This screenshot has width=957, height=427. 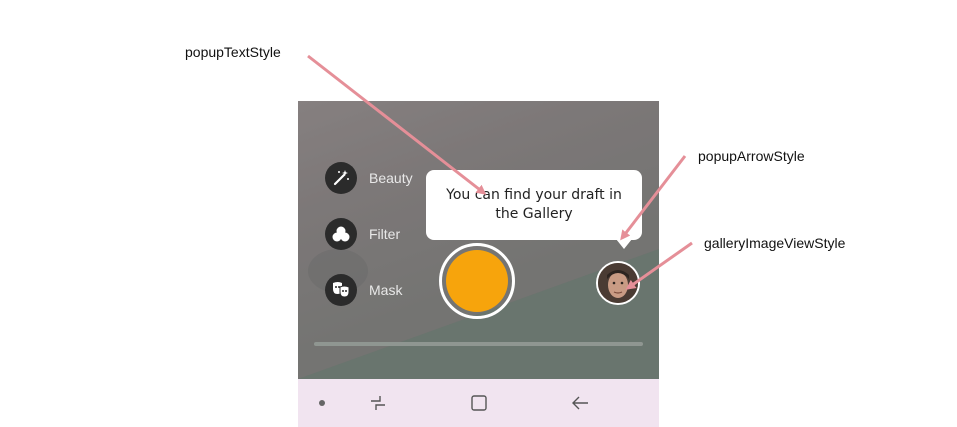 What do you see at coordinates (659, 265) in the screenshot?
I see `arrow-gallery-image-view-style` at bounding box center [659, 265].